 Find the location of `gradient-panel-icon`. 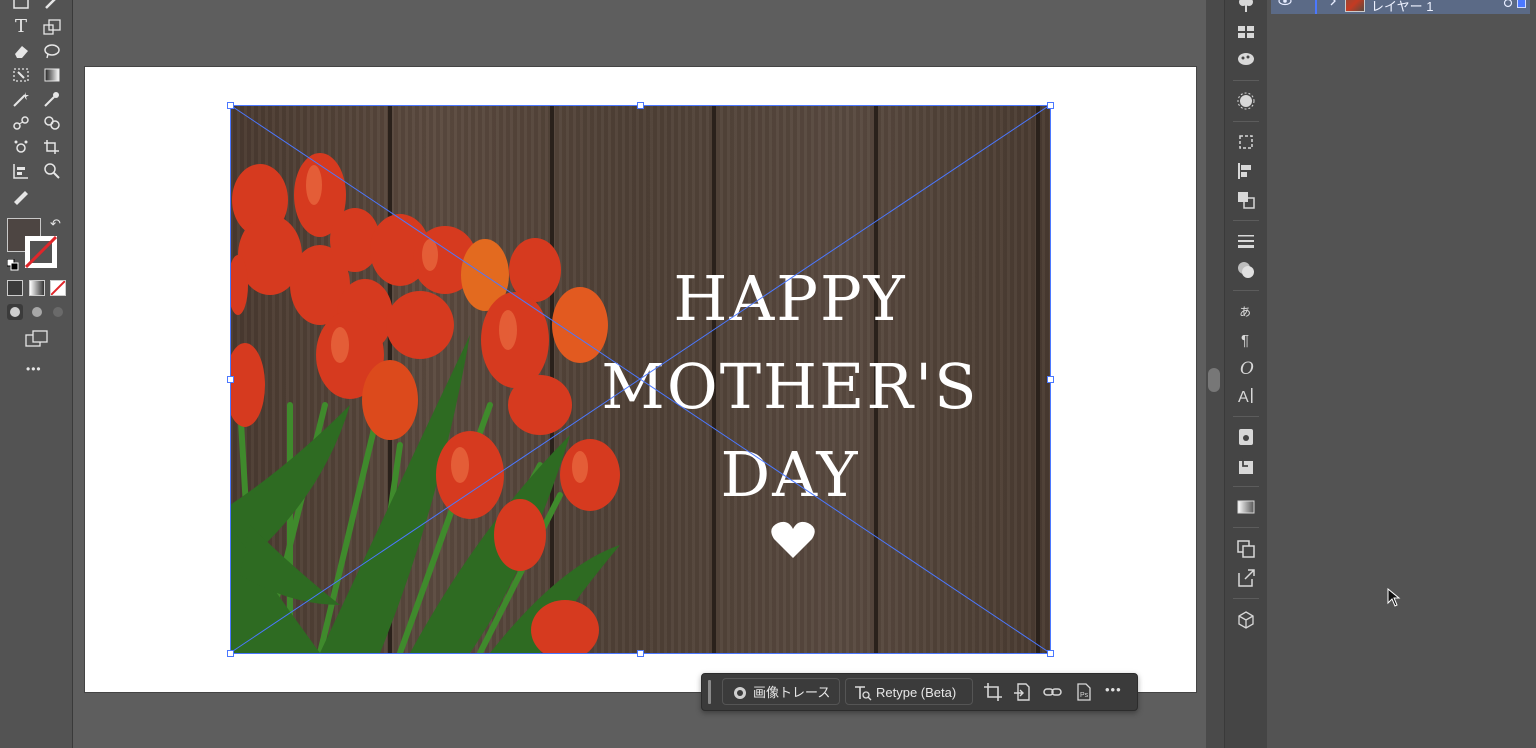

gradient-panel-icon is located at coordinates (1246, 507).